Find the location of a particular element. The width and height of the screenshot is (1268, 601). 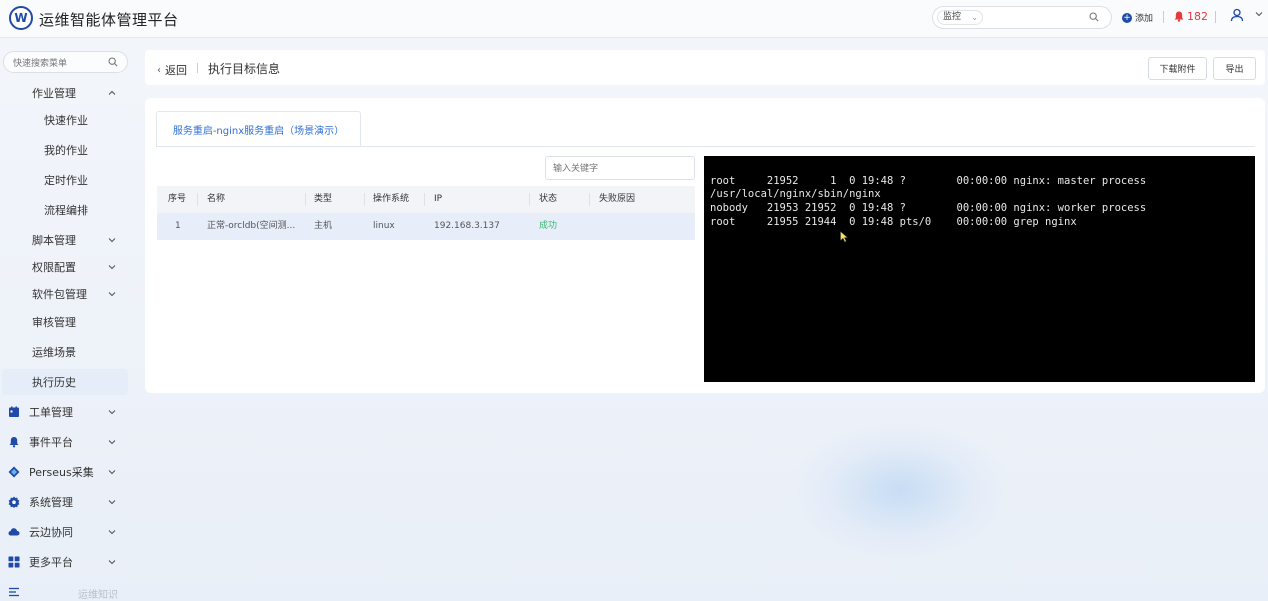

sidebar-item-more-platforms: 更多平台 is located at coordinates (65, 562).